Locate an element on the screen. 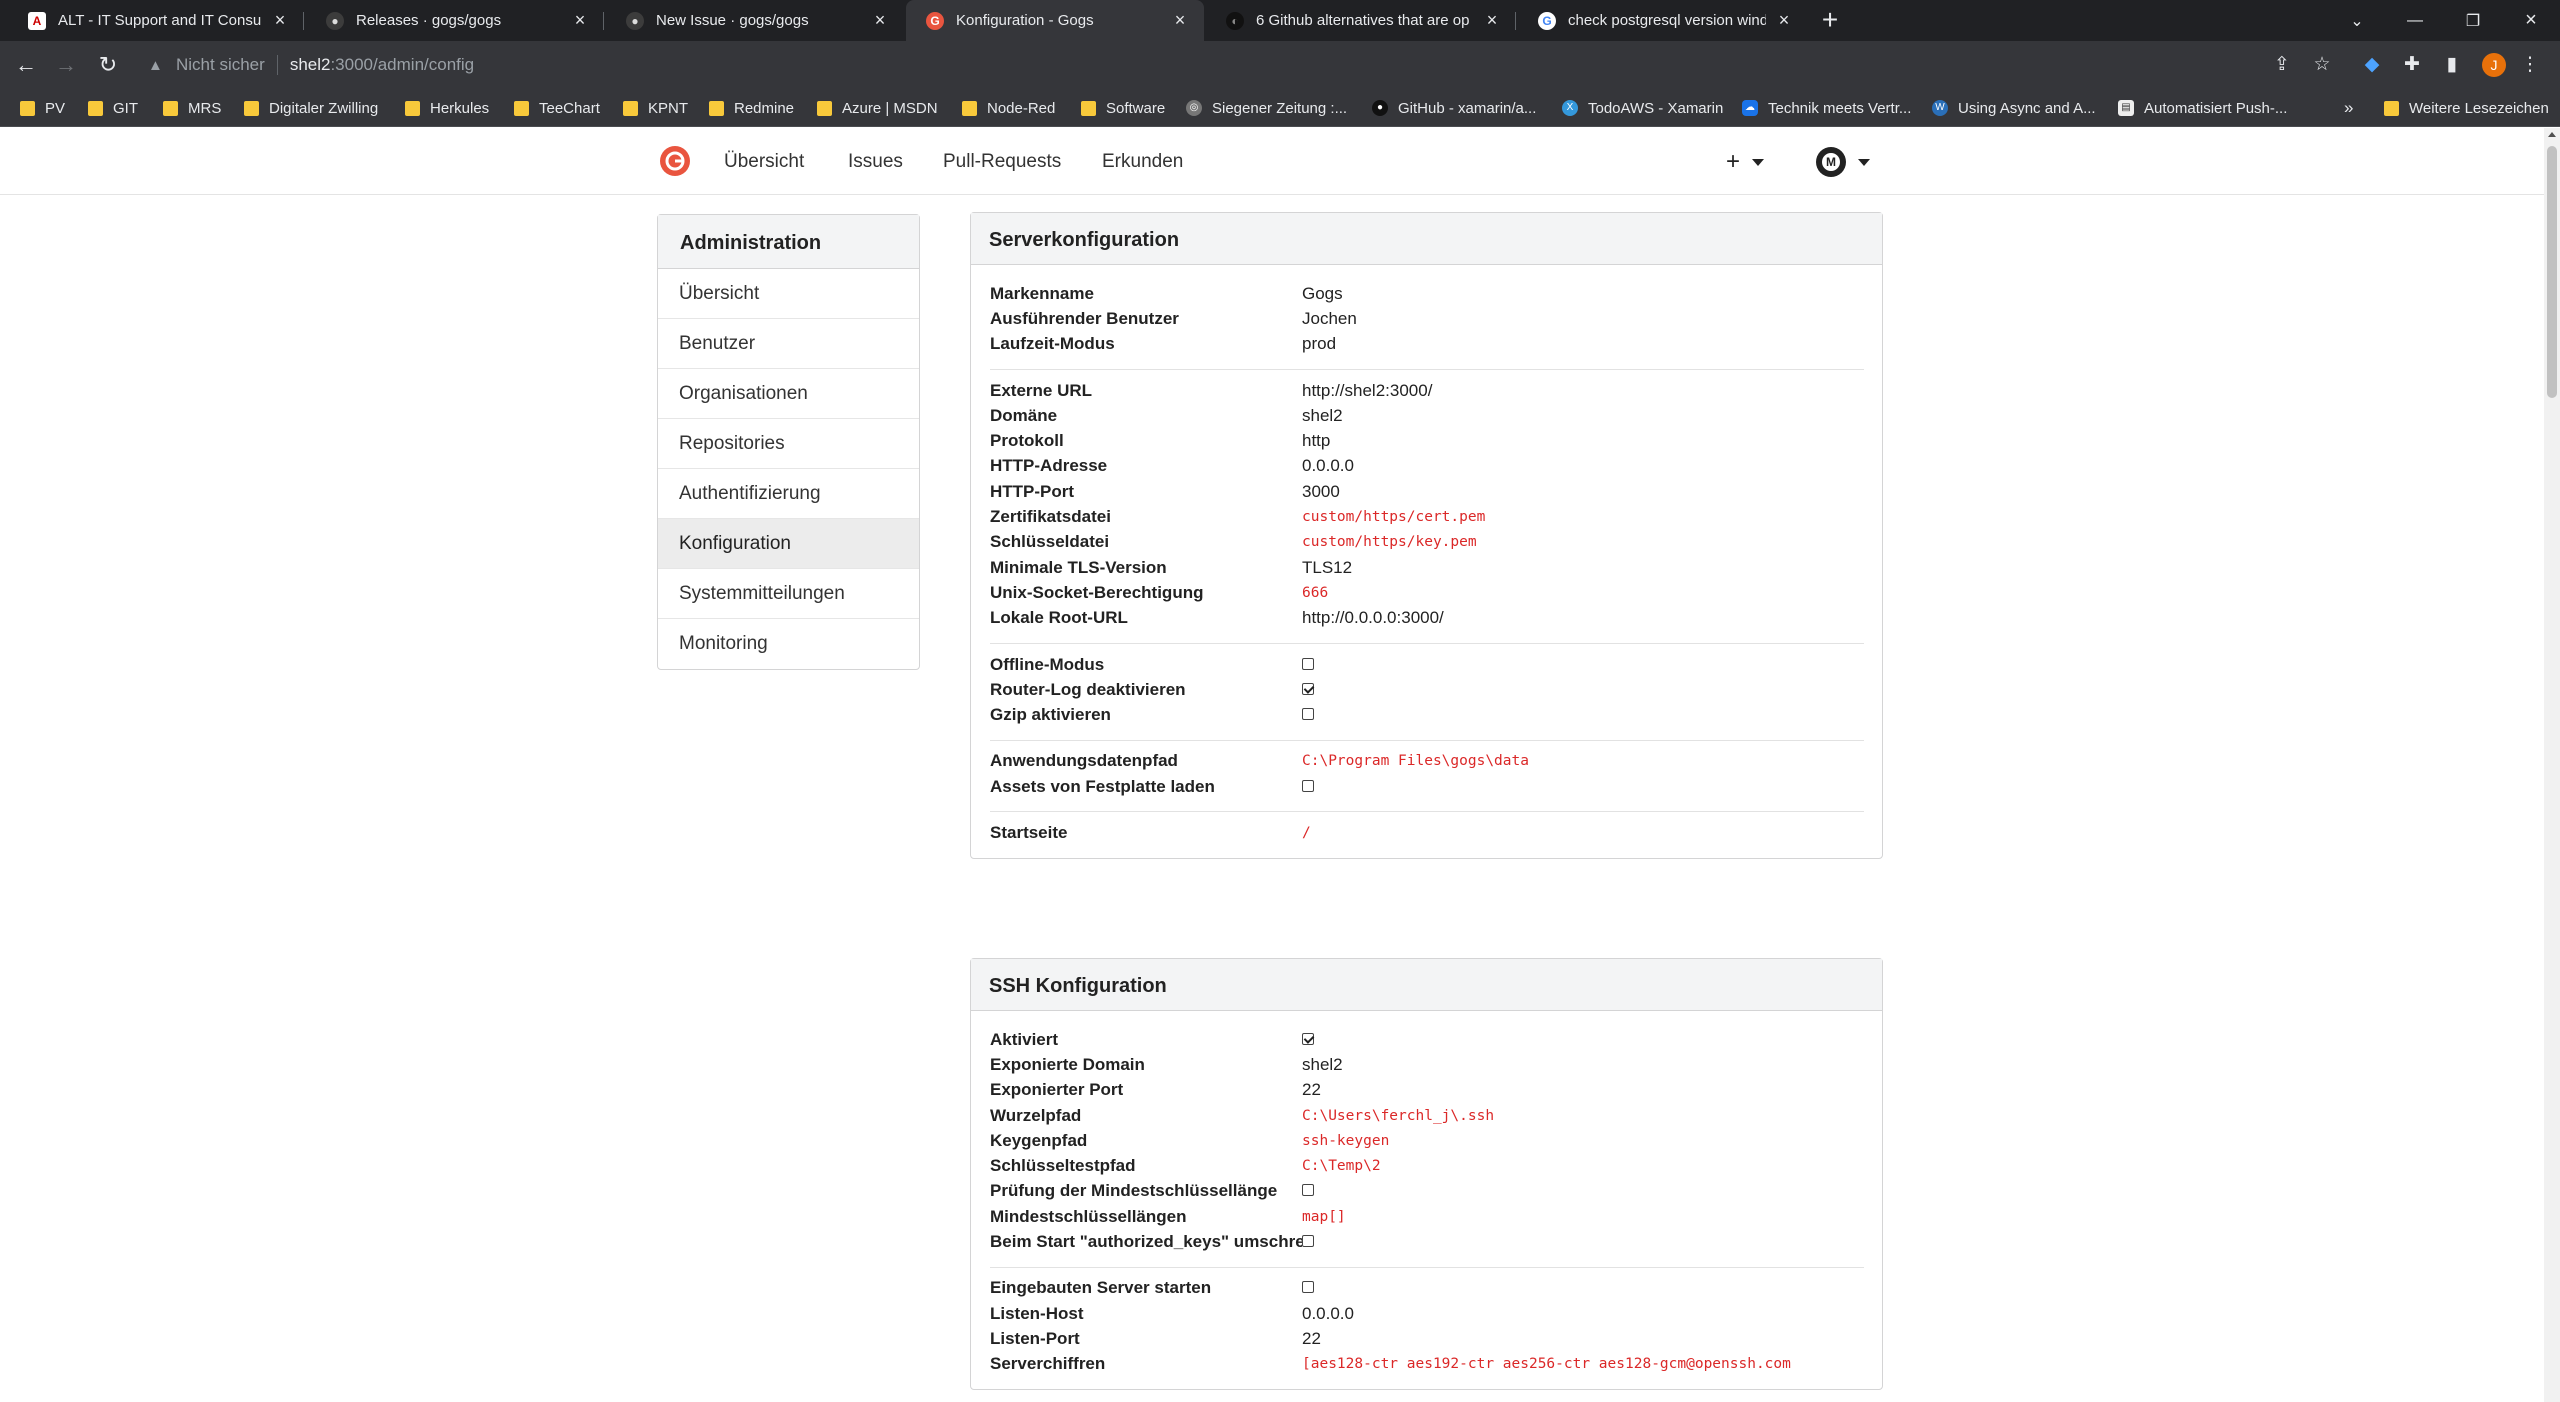  bookmark-digitaler-zwilling: Digitaler Zwilling is located at coordinates (311, 108).